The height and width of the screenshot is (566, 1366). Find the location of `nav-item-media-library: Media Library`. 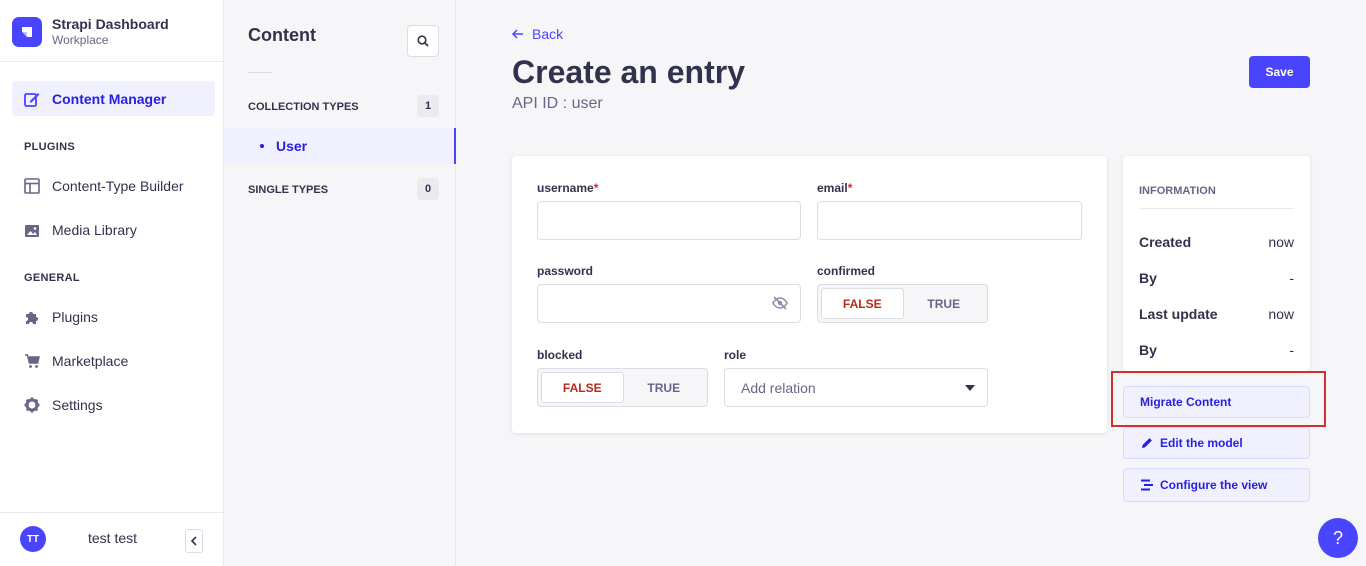

nav-item-media-library: Media Library is located at coordinates (113, 229).